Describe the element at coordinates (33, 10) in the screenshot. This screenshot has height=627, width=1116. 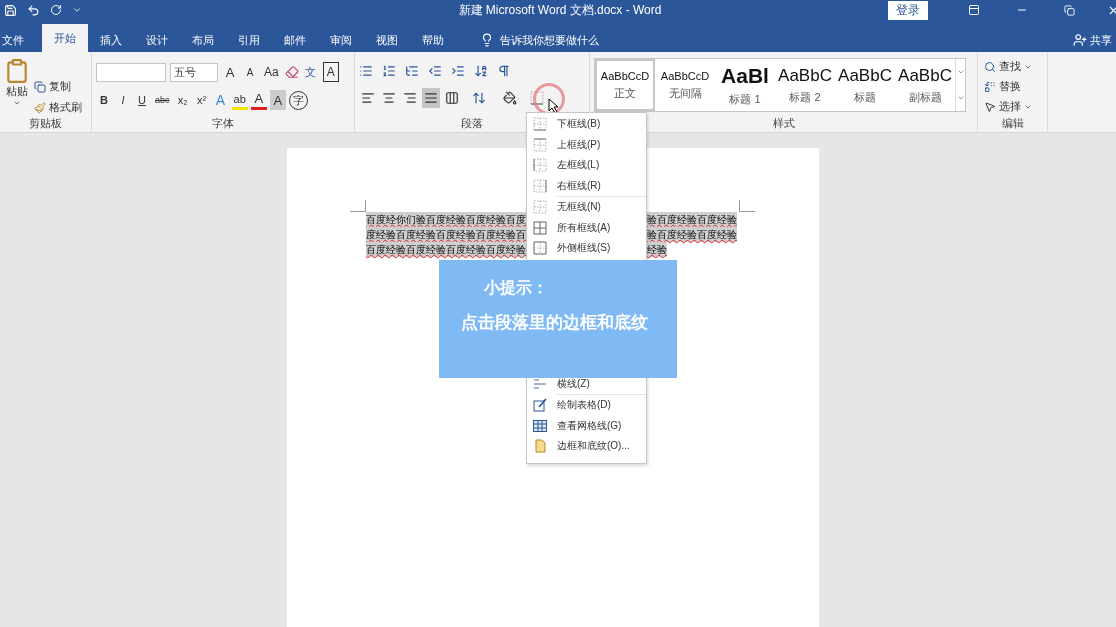
I see `undo-icon` at that location.